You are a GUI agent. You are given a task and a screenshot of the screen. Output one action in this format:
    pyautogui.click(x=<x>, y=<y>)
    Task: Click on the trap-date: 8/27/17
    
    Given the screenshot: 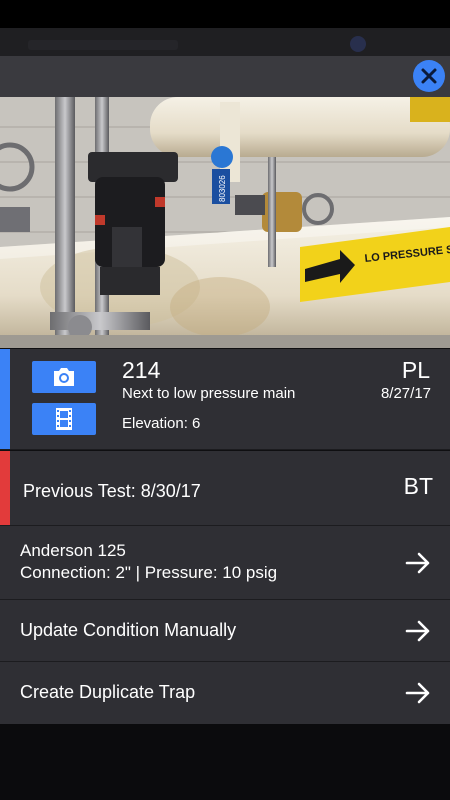 What is the action you would take?
    pyautogui.click(x=405, y=393)
    